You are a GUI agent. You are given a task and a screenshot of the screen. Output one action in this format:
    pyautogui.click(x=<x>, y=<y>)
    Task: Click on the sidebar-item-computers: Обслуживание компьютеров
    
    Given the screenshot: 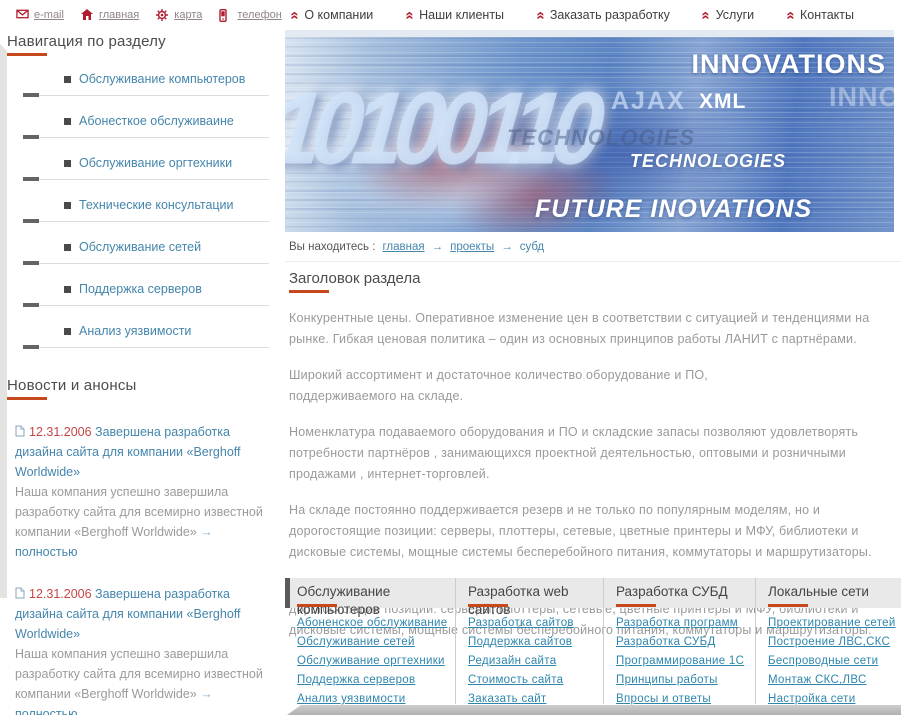 What is the action you would take?
    pyautogui.click(x=145, y=79)
    